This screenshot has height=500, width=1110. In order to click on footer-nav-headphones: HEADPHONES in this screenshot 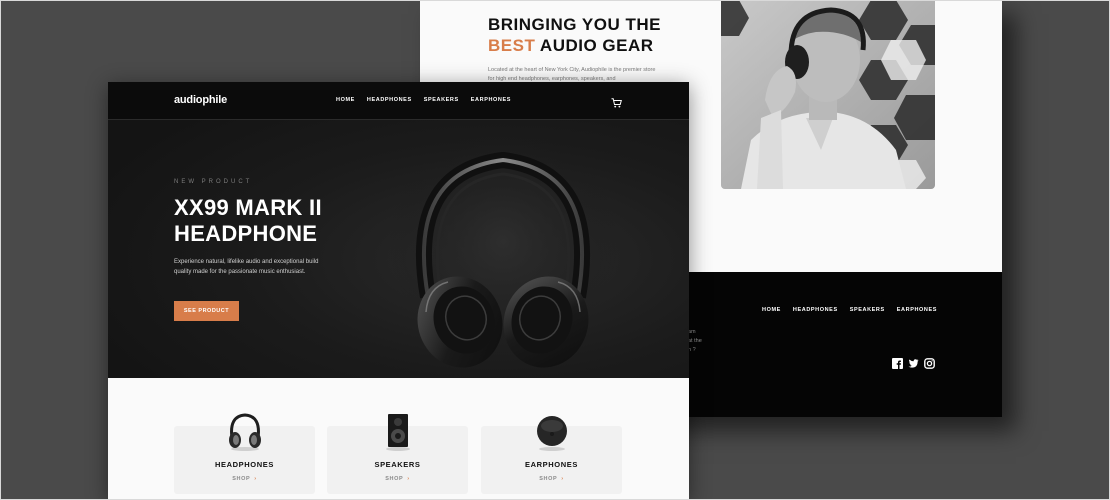, I will do `click(815, 310)`.